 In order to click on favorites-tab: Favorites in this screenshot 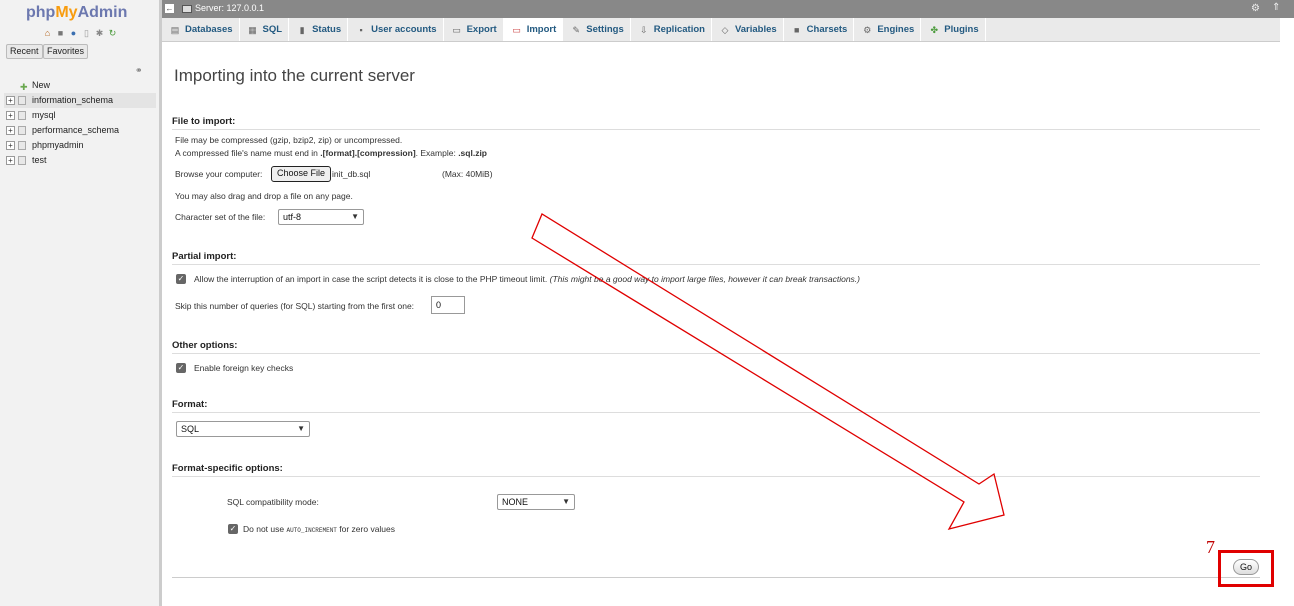, I will do `click(66, 51)`.